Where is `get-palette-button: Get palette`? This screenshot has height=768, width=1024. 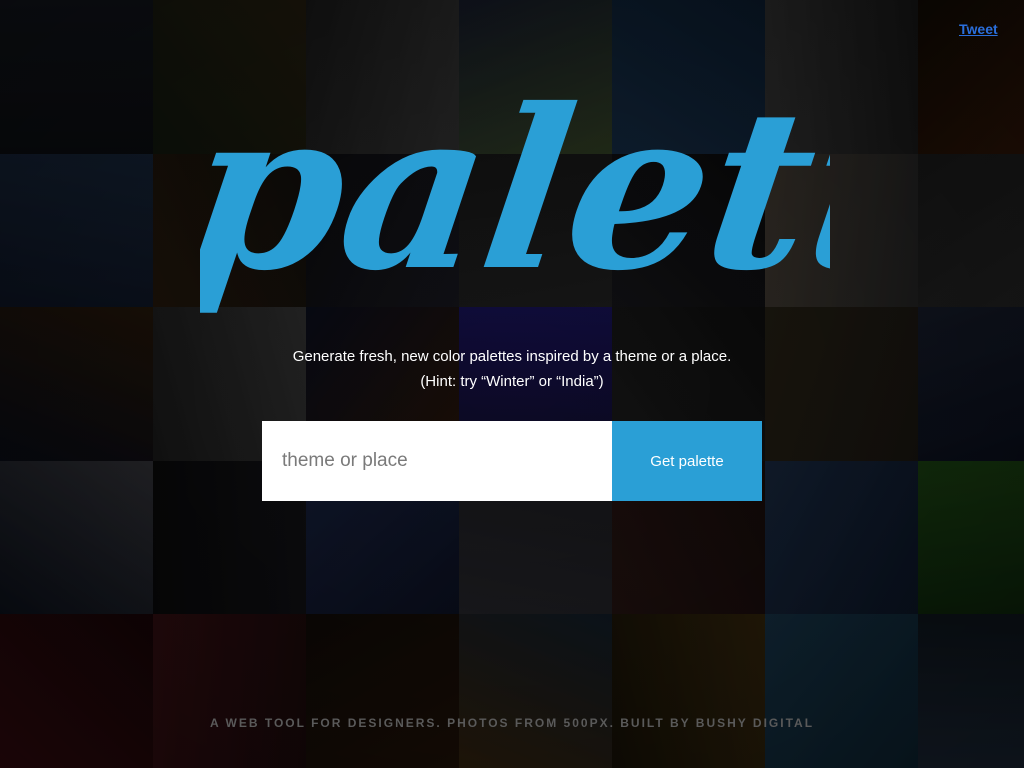
get-palette-button: Get palette is located at coordinates (687, 461).